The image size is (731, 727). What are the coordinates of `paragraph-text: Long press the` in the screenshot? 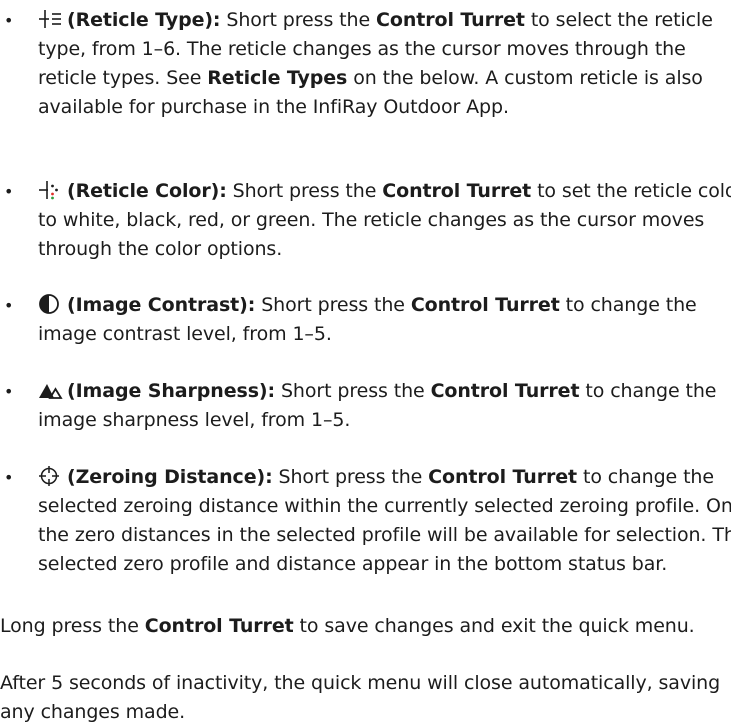 It's located at (72, 626).